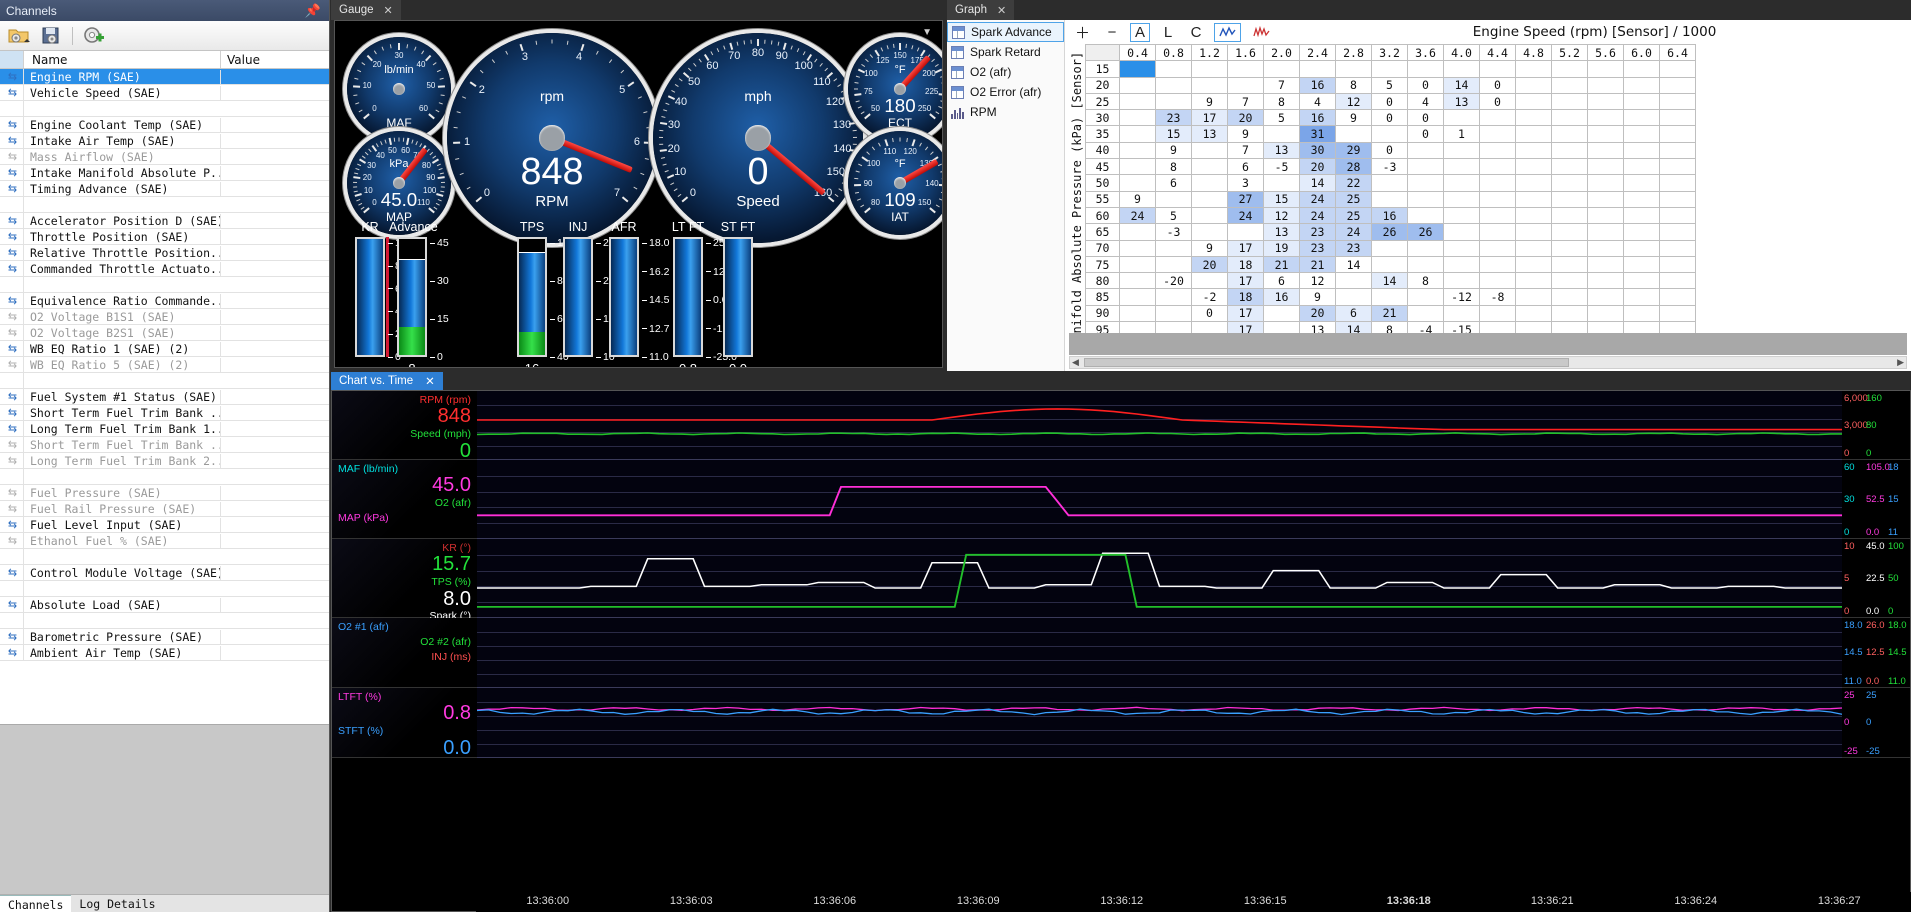 This screenshot has height=912, width=1911. Describe the element at coordinates (1389, 232) in the screenshot. I see `table-cell: 26` at that location.